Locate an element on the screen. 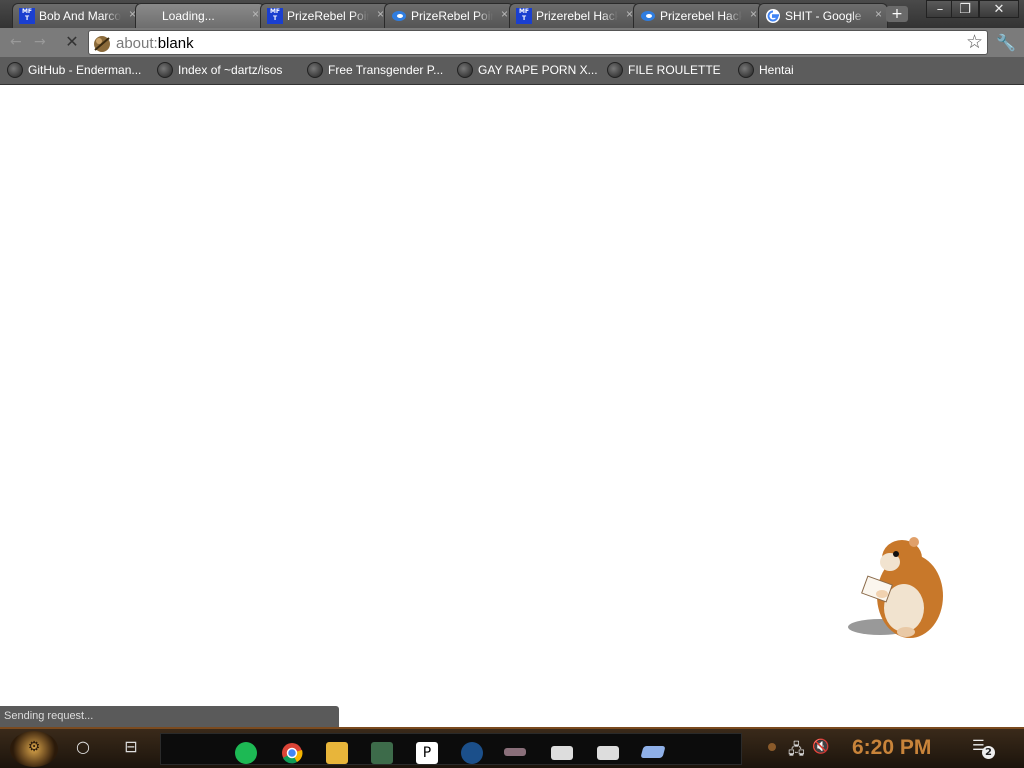 The height and width of the screenshot is (768, 1024). network-icon: 🖧 is located at coordinates (796, 751).